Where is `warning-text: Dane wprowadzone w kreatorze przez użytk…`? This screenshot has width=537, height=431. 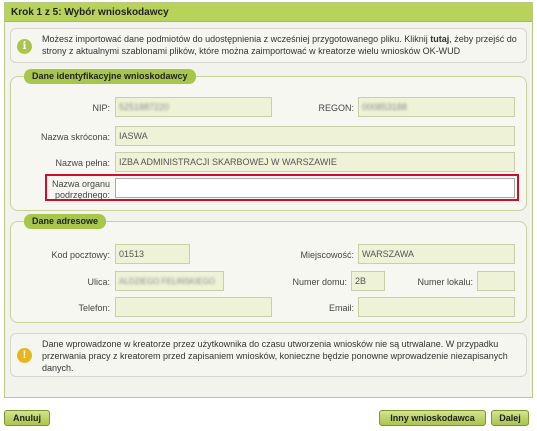 warning-text: Dane wprowadzone w kreatorze przez użytk… is located at coordinates (275, 356).